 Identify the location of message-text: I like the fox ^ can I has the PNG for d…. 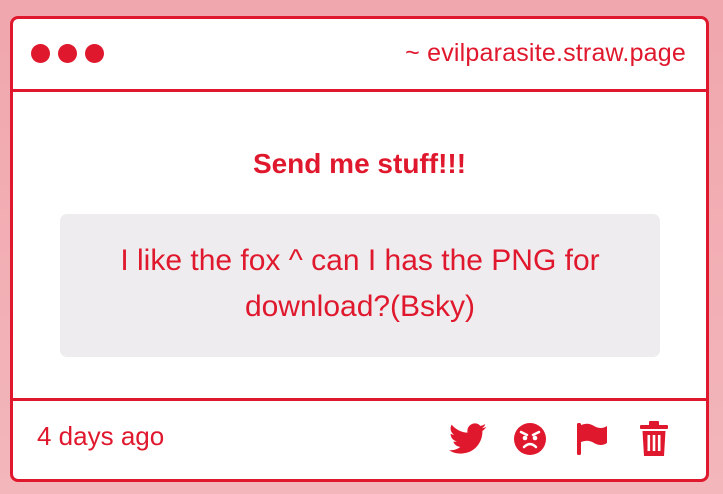
(360, 283).